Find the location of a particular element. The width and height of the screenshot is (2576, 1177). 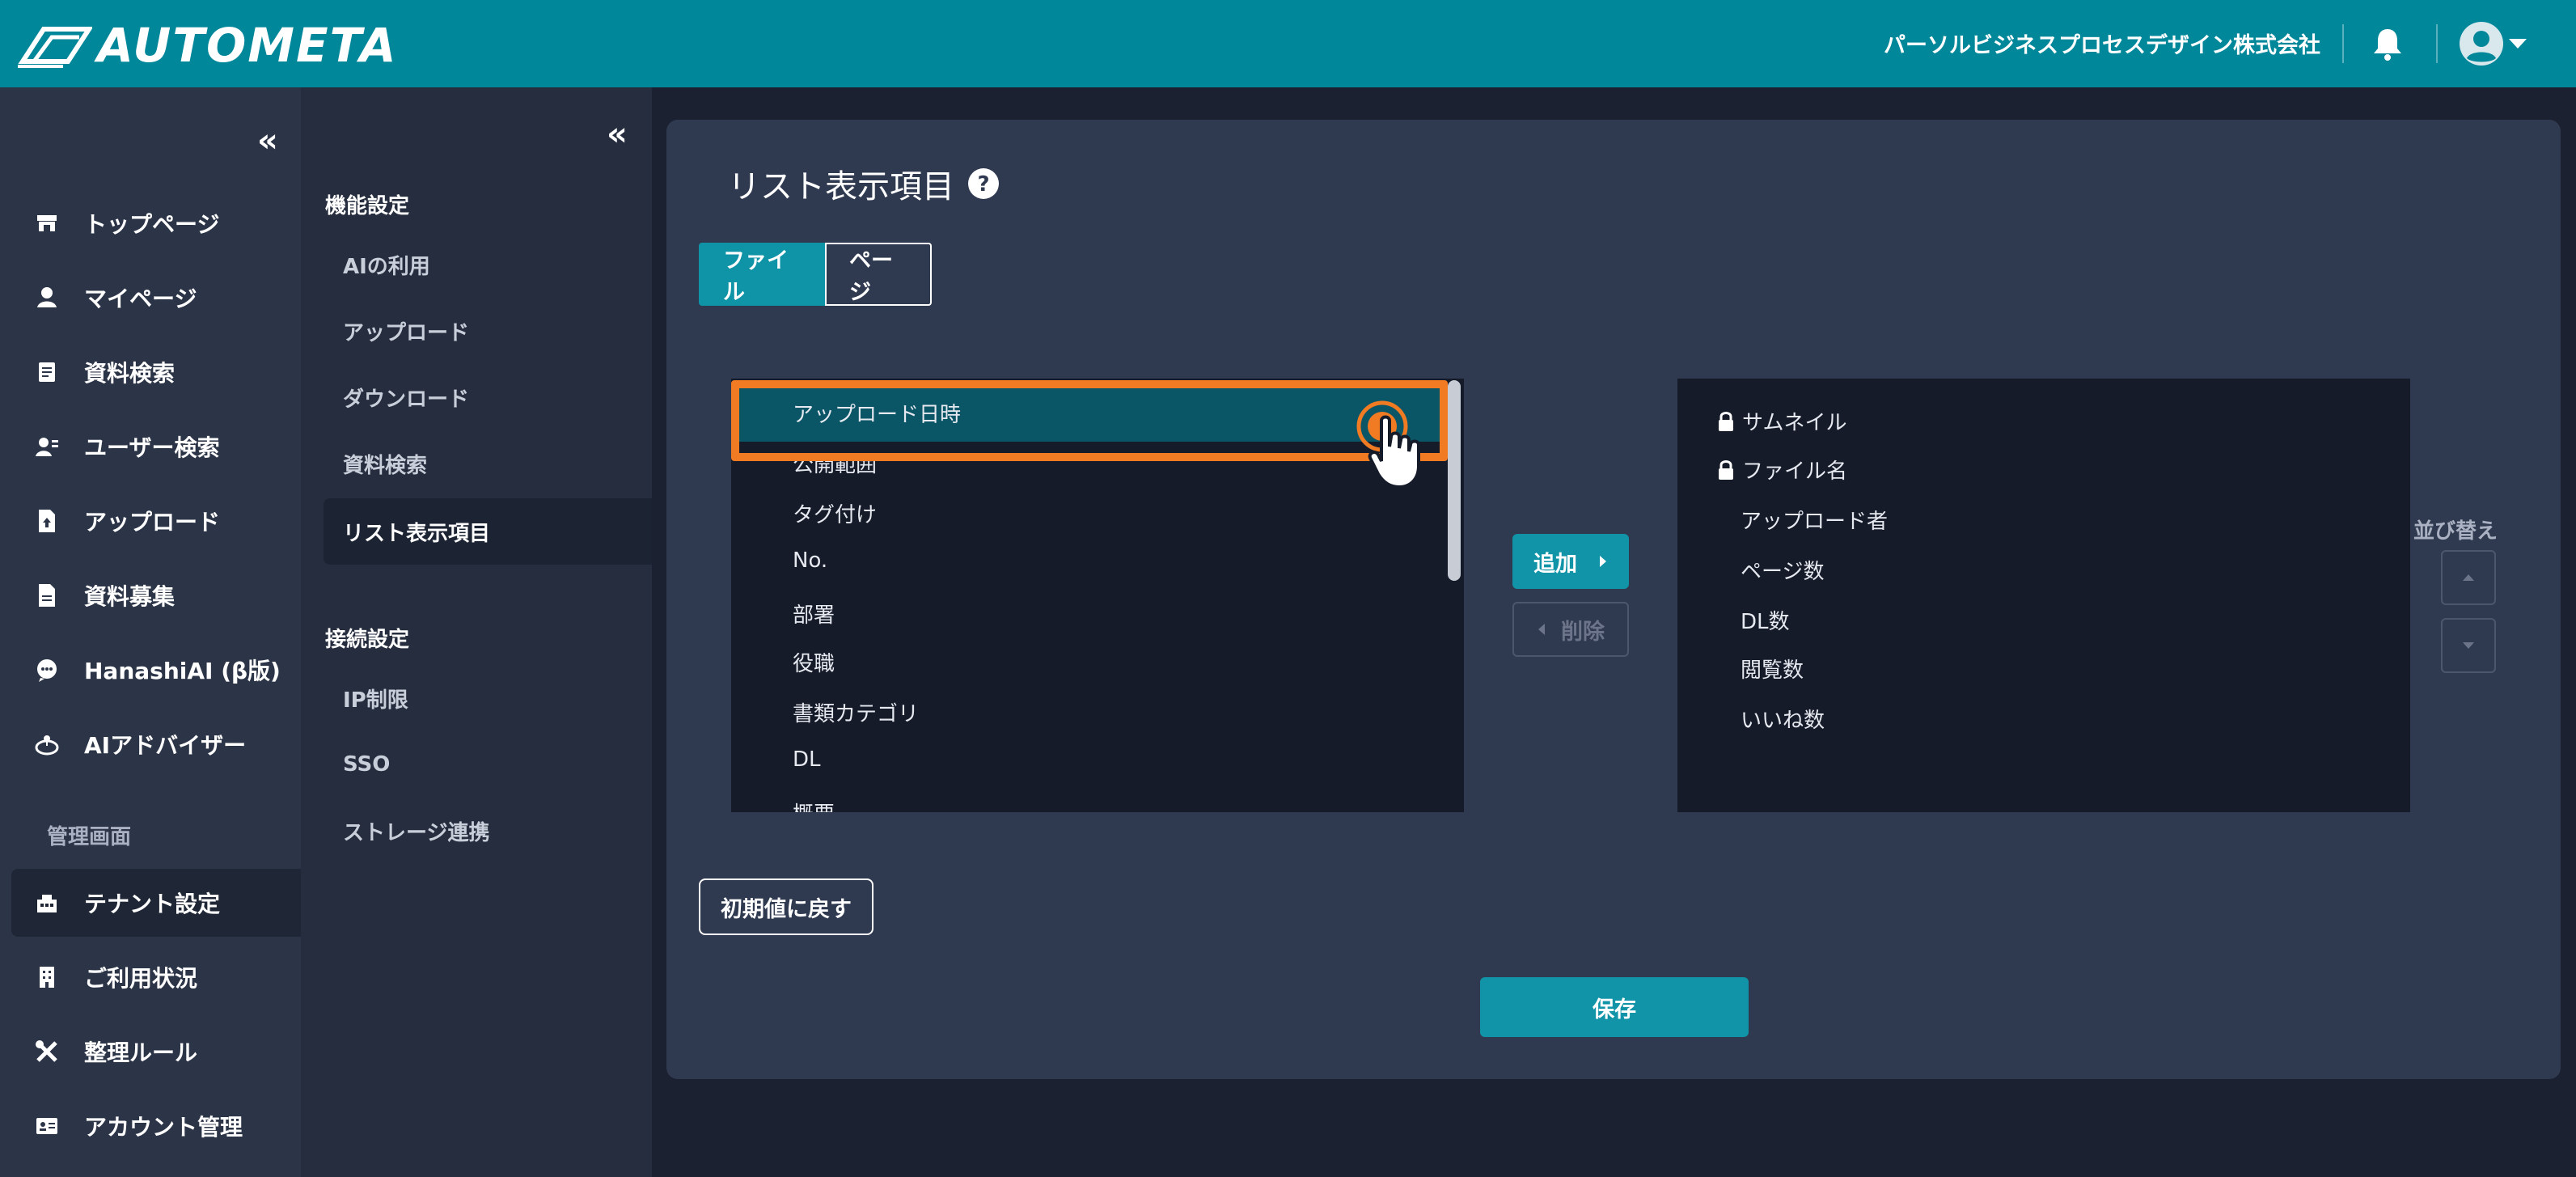

tenant-icon is located at coordinates (47, 904).